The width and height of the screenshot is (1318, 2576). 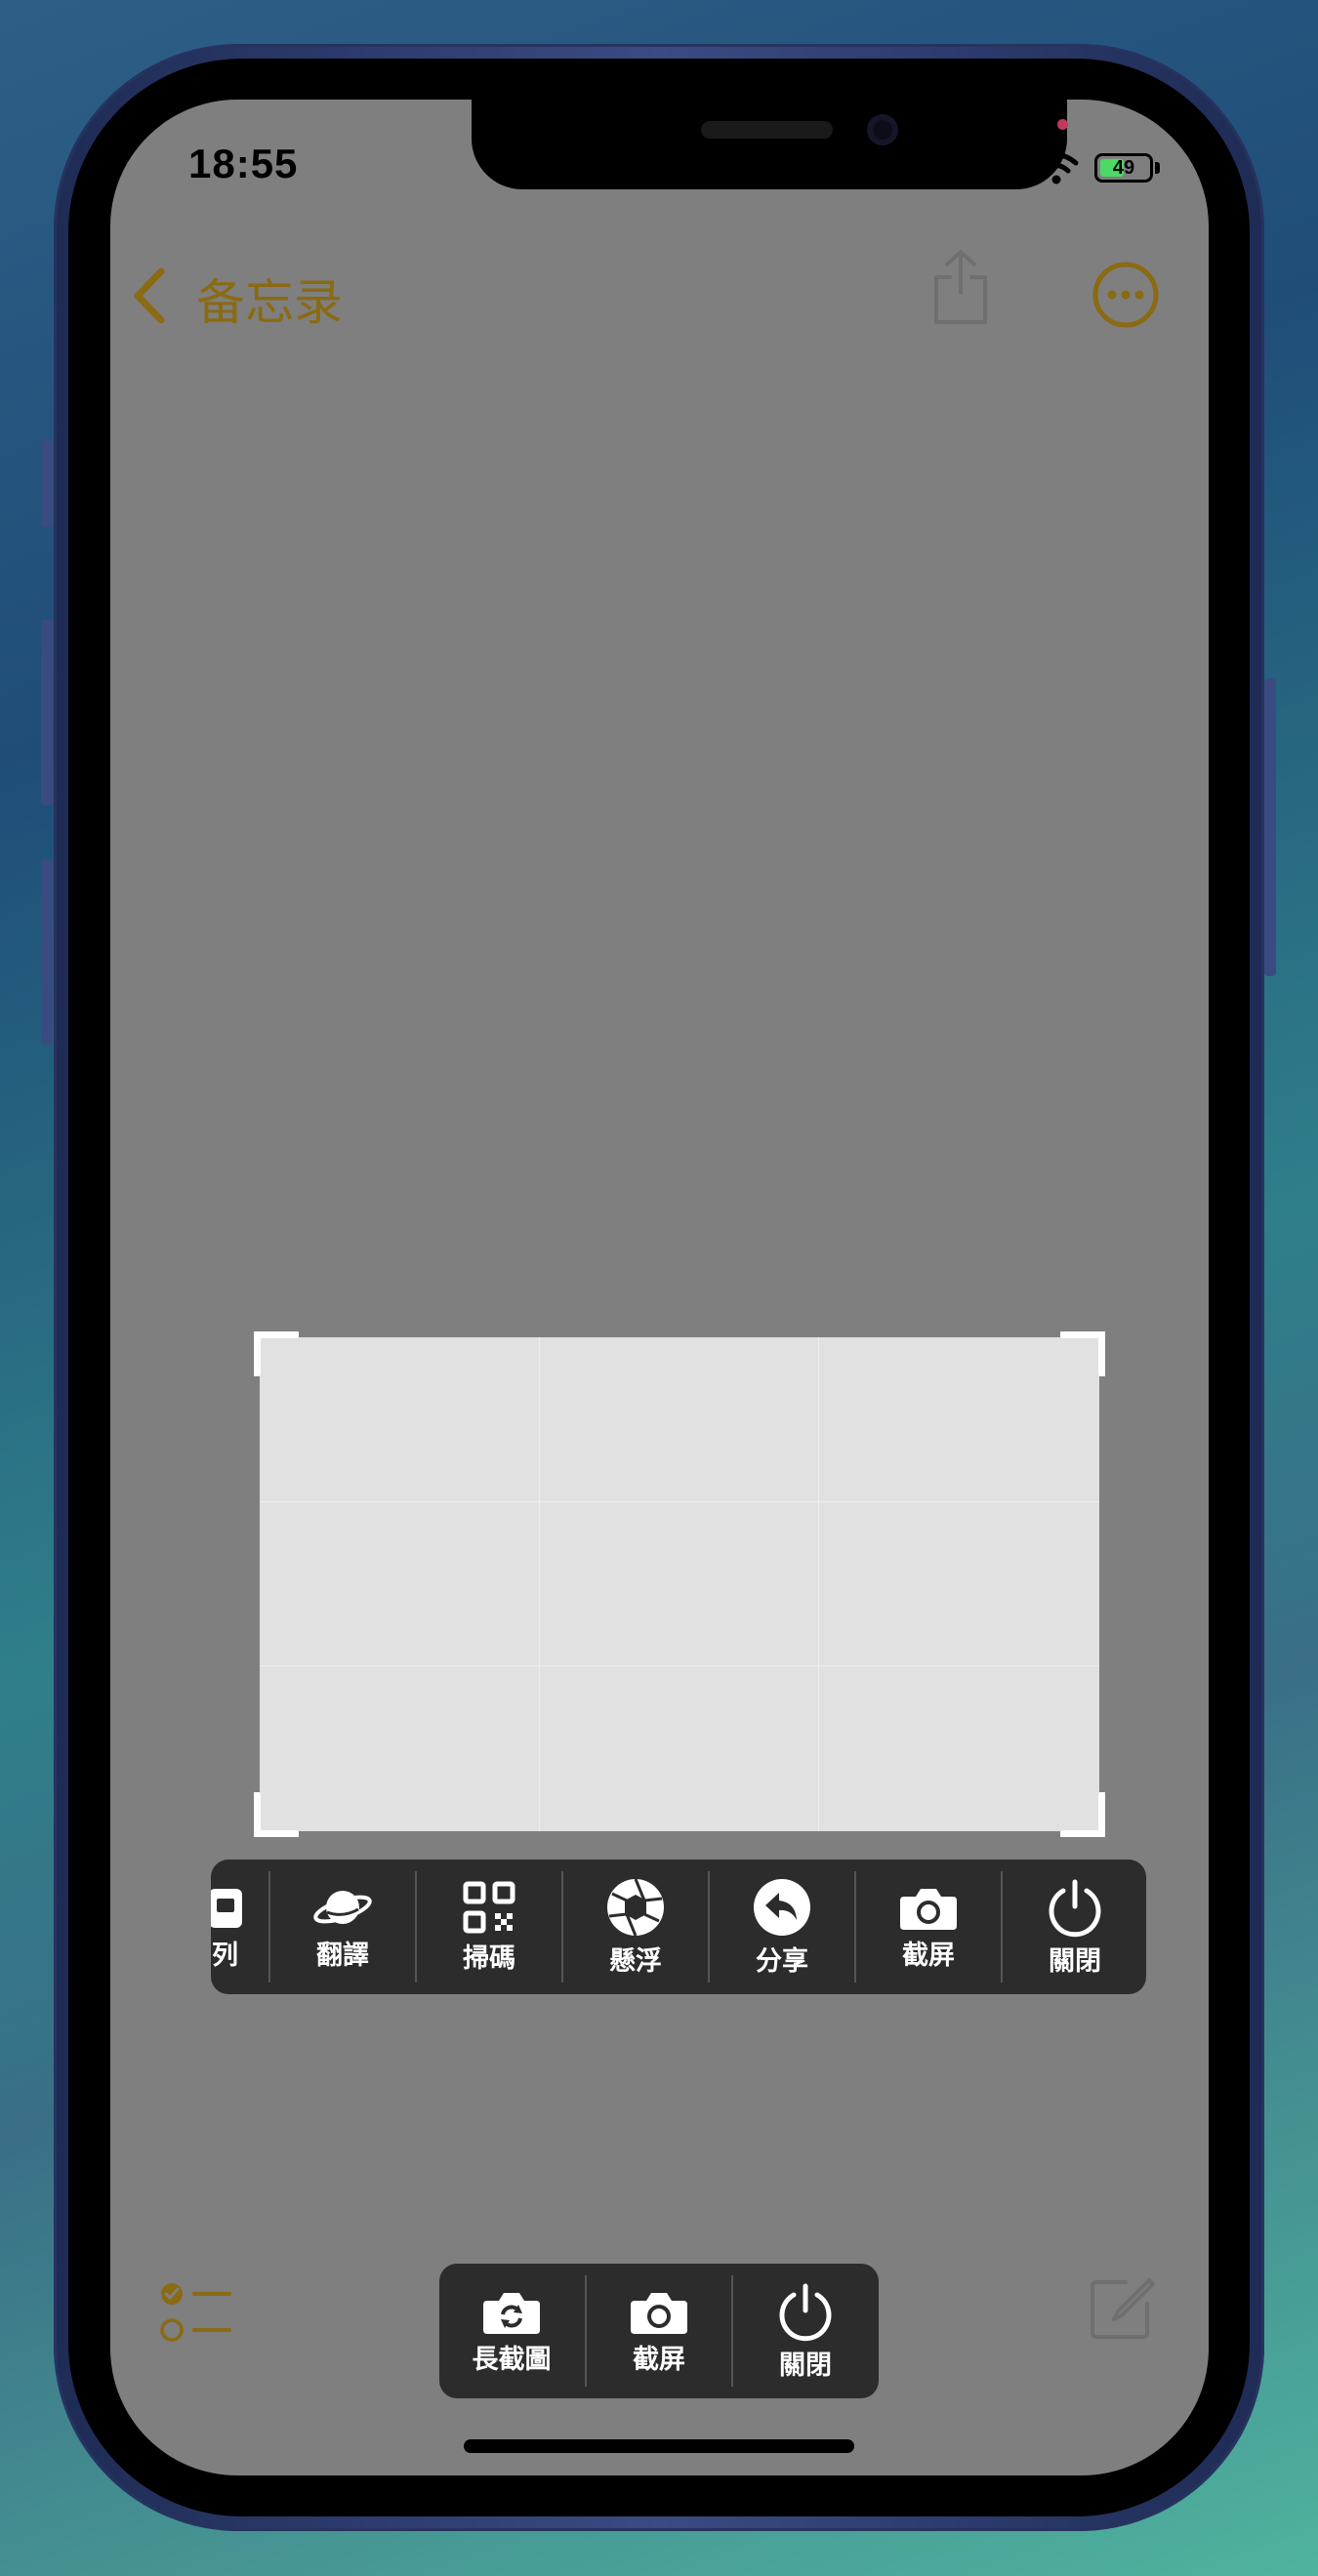 I want to click on tool-label: 分享, so click(x=782, y=1960).